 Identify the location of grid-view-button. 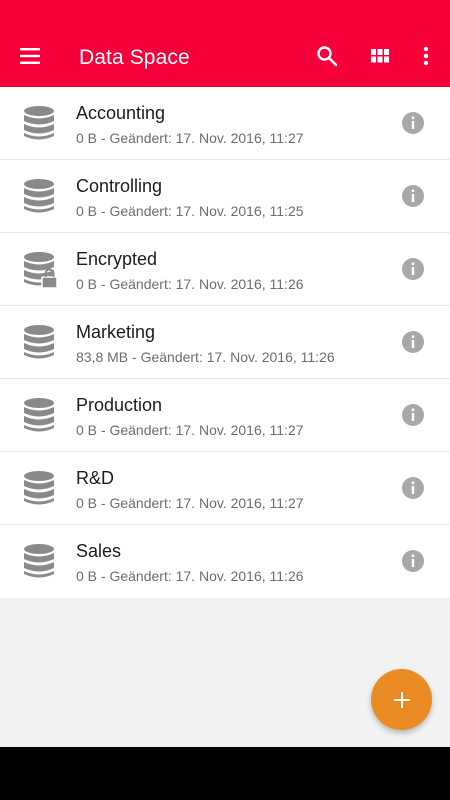
(380, 56).